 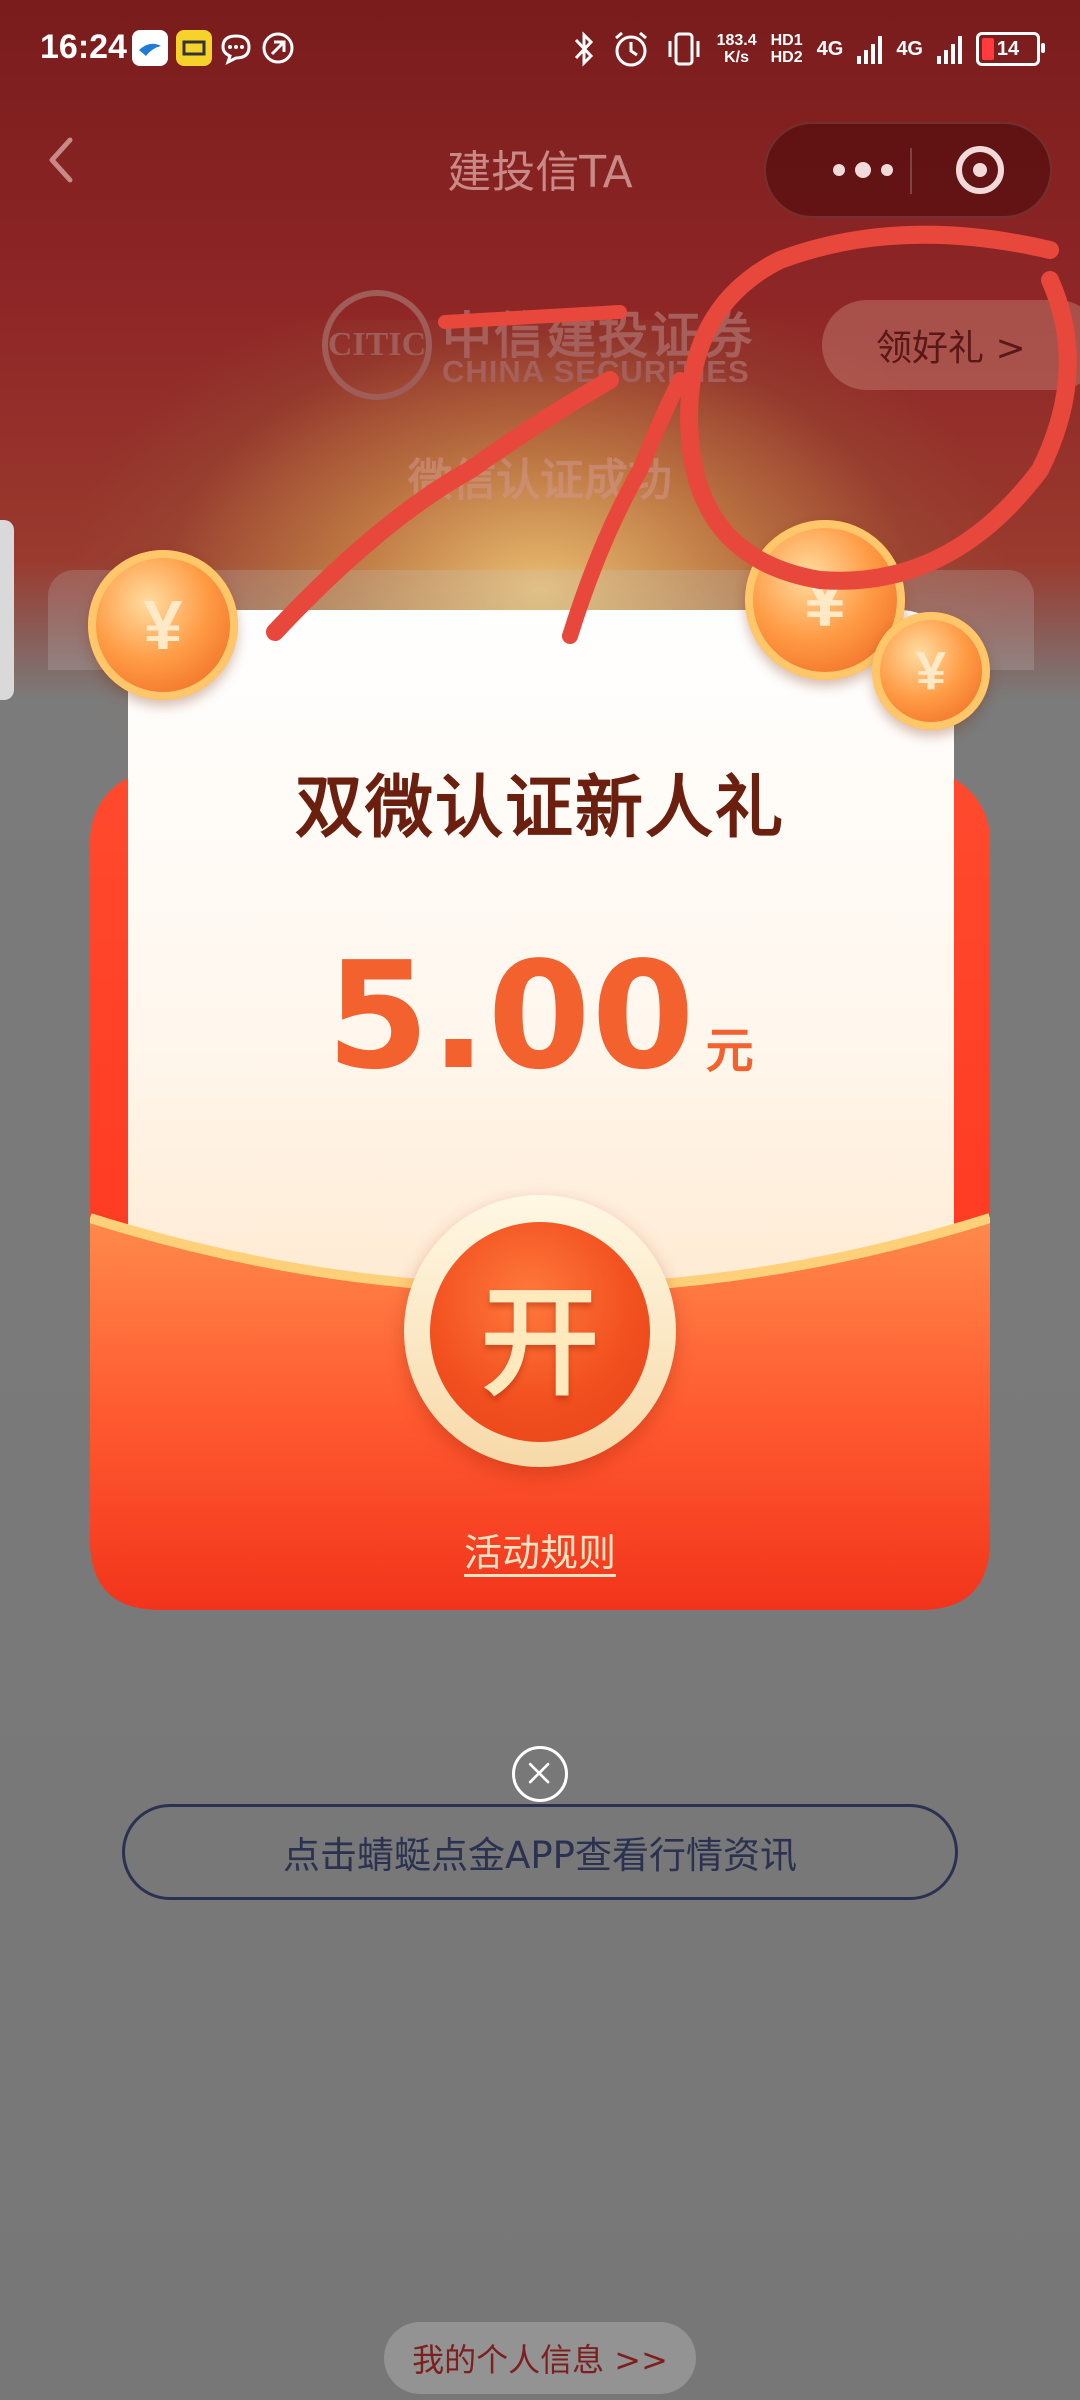 What do you see at coordinates (630, 49) in the screenshot?
I see `alarm-icon` at bounding box center [630, 49].